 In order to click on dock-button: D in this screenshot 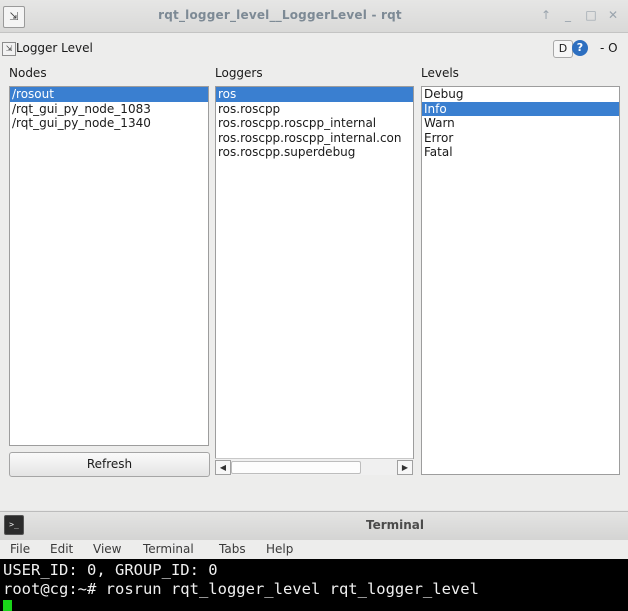, I will do `click(563, 49)`.